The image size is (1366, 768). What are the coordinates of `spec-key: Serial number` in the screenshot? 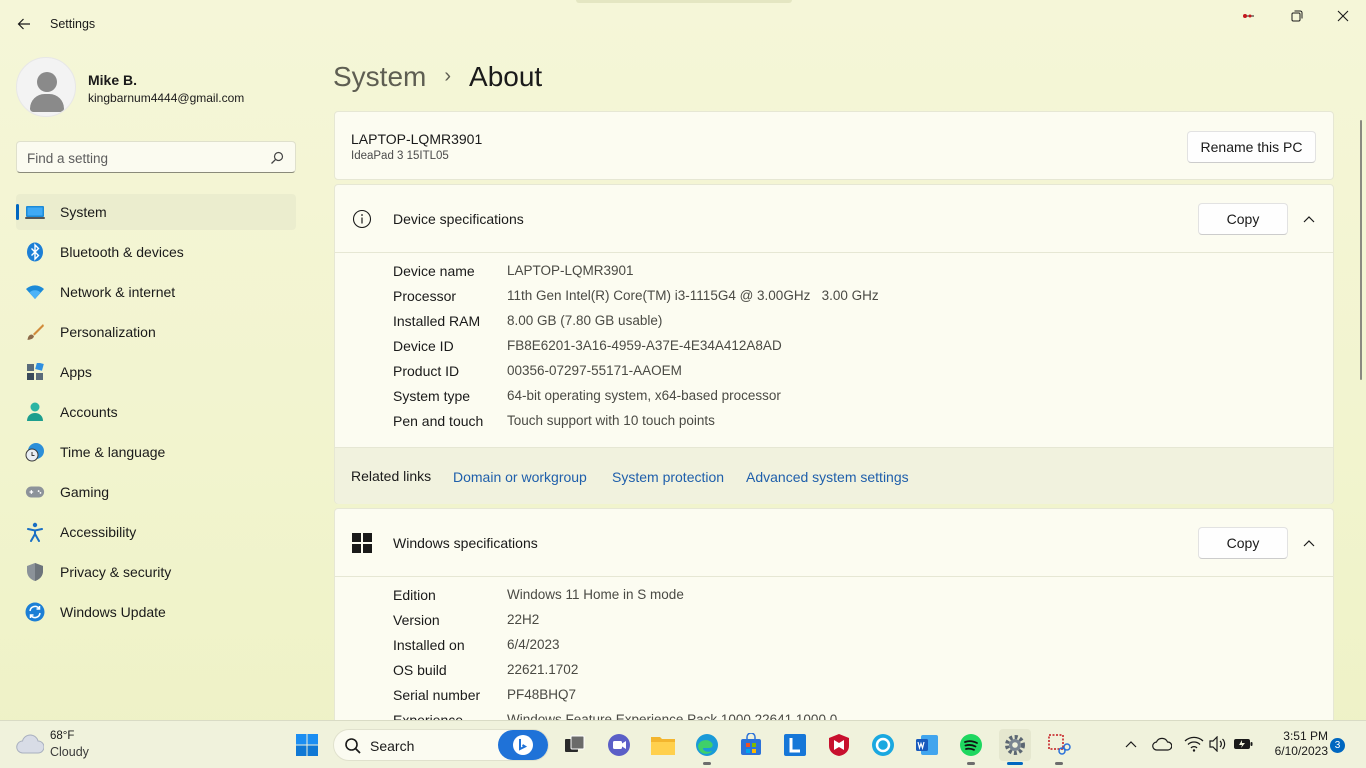 It's located at (437, 695).